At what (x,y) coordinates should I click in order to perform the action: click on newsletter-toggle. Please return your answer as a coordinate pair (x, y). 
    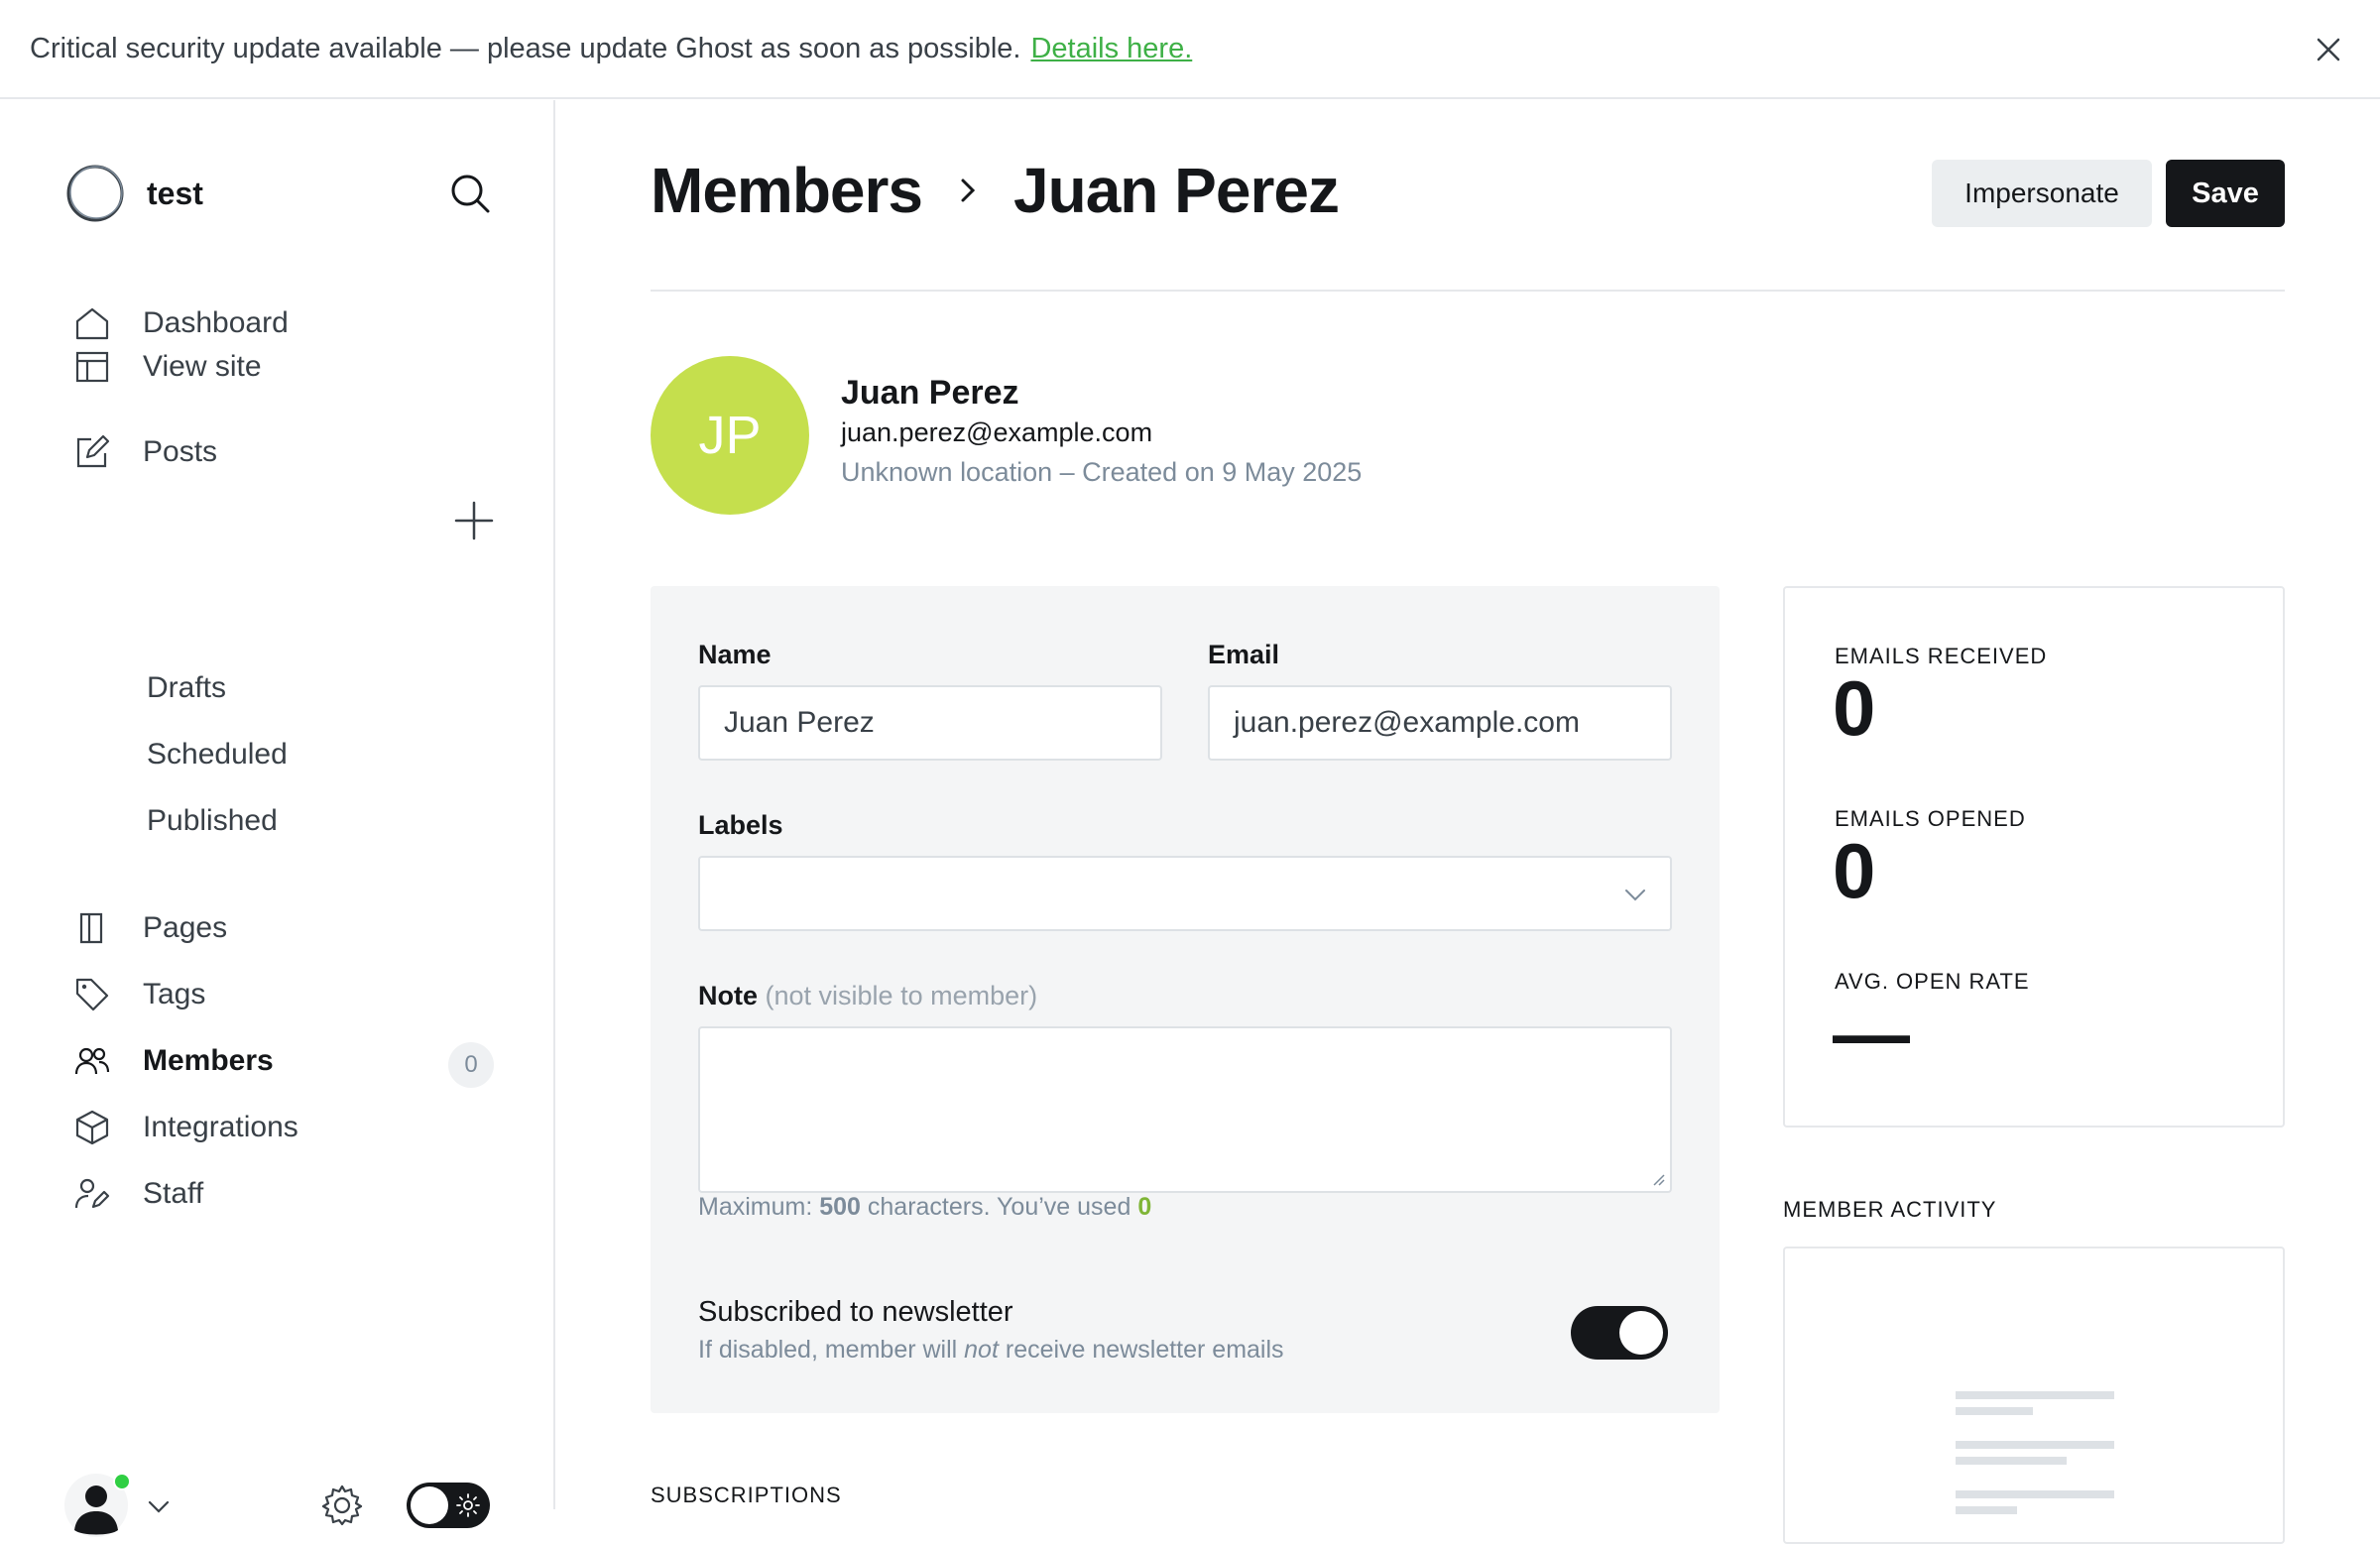
    Looking at the image, I should click on (1619, 1333).